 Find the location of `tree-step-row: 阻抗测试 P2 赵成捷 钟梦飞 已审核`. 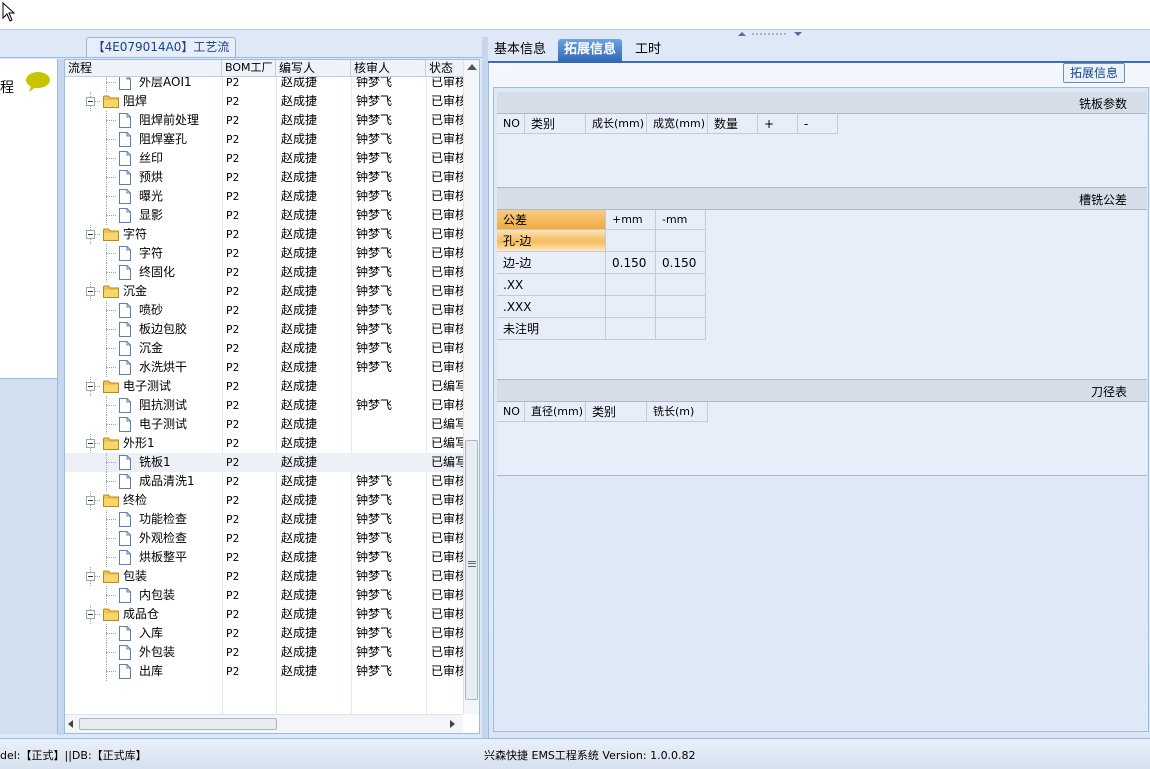

tree-step-row: 阻抗测试 P2 赵成捷 钟梦飞 已审核 is located at coordinates (264, 405).